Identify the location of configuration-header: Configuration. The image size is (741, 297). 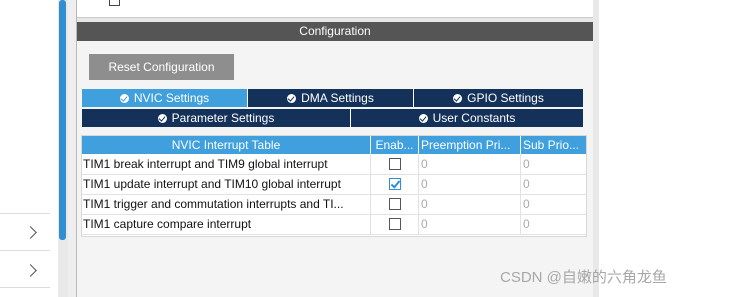
(335, 31).